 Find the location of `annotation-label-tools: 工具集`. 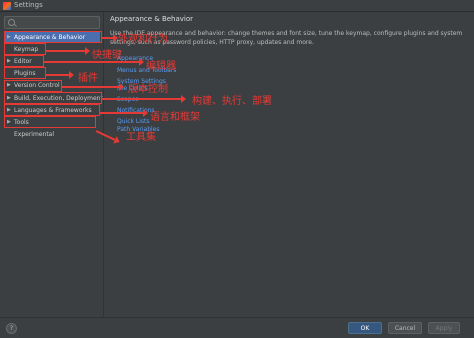

annotation-label-tools: 工具集 is located at coordinates (141, 137).